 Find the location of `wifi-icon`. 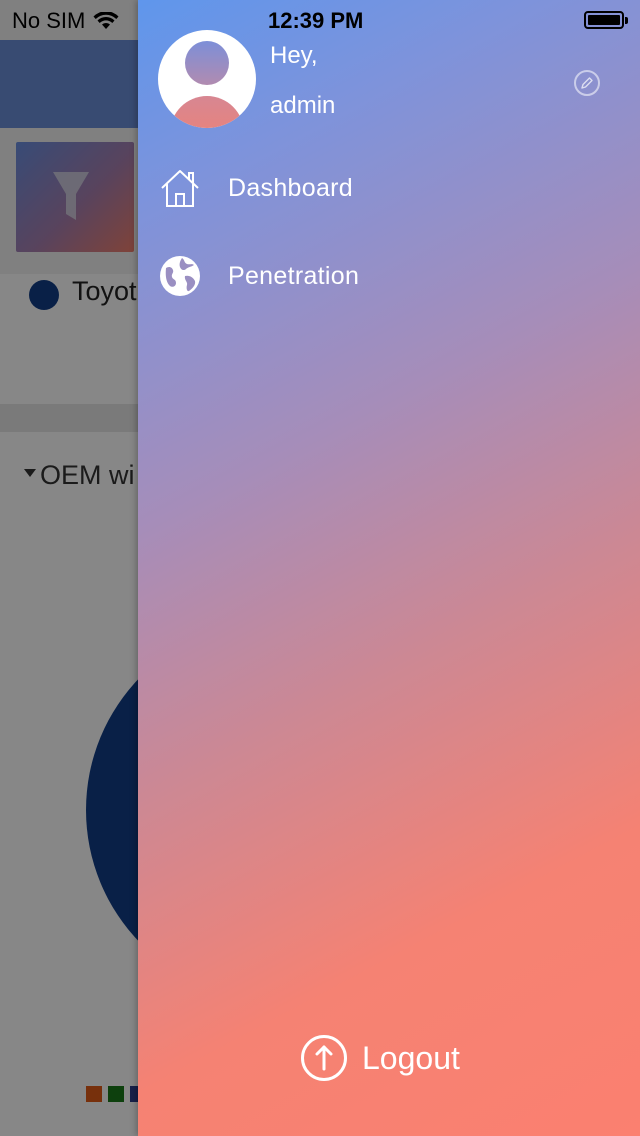

wifi-icon is located at coordinates (106, 20).